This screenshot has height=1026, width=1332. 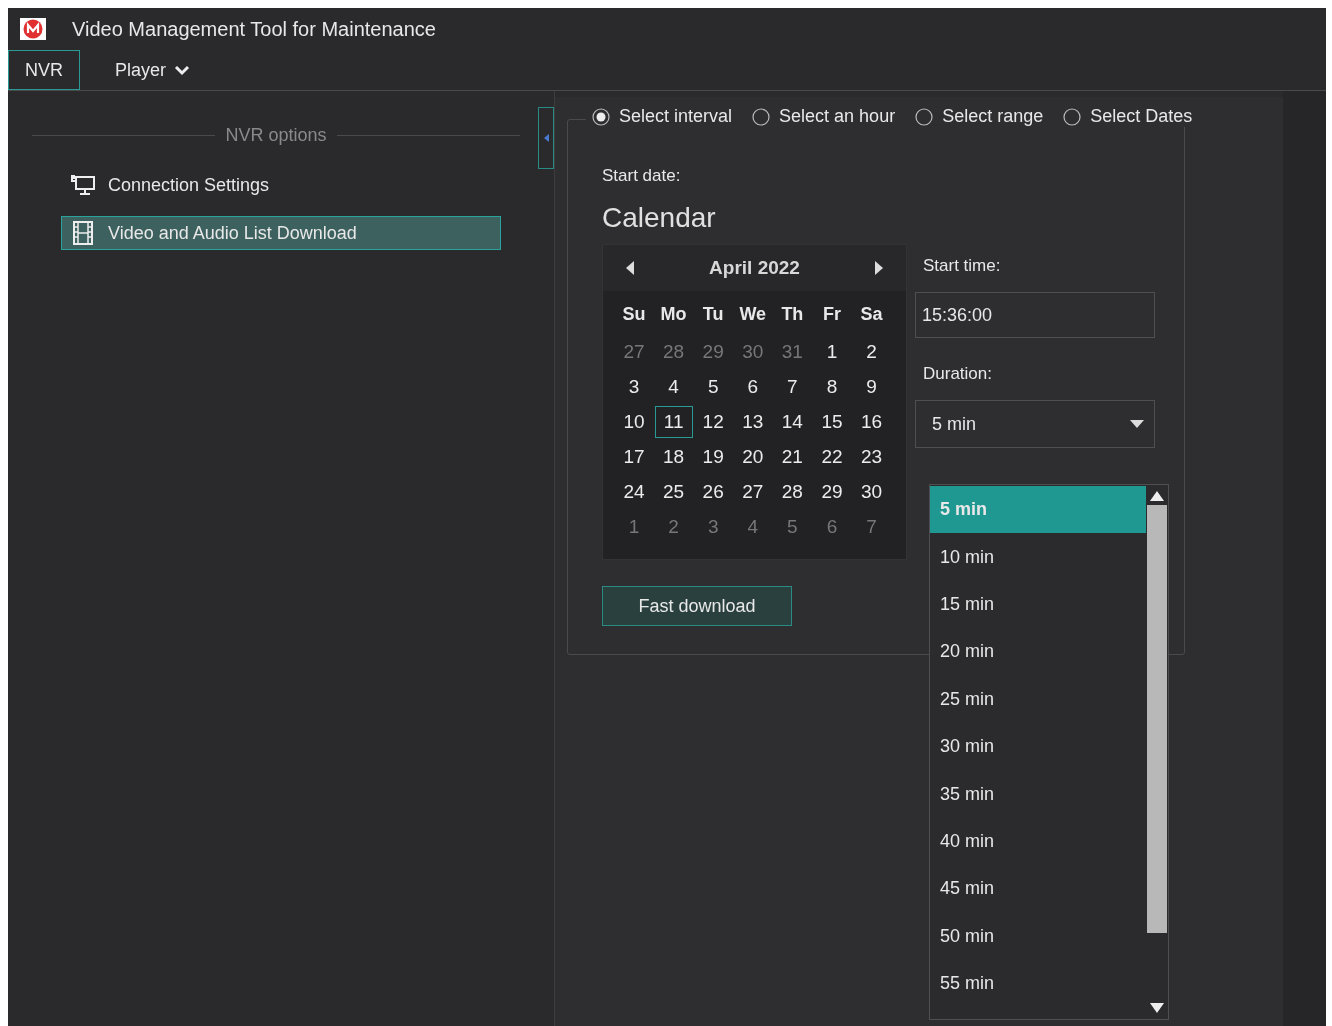 I want to click on collapse-button, so click(x=546, y=138).